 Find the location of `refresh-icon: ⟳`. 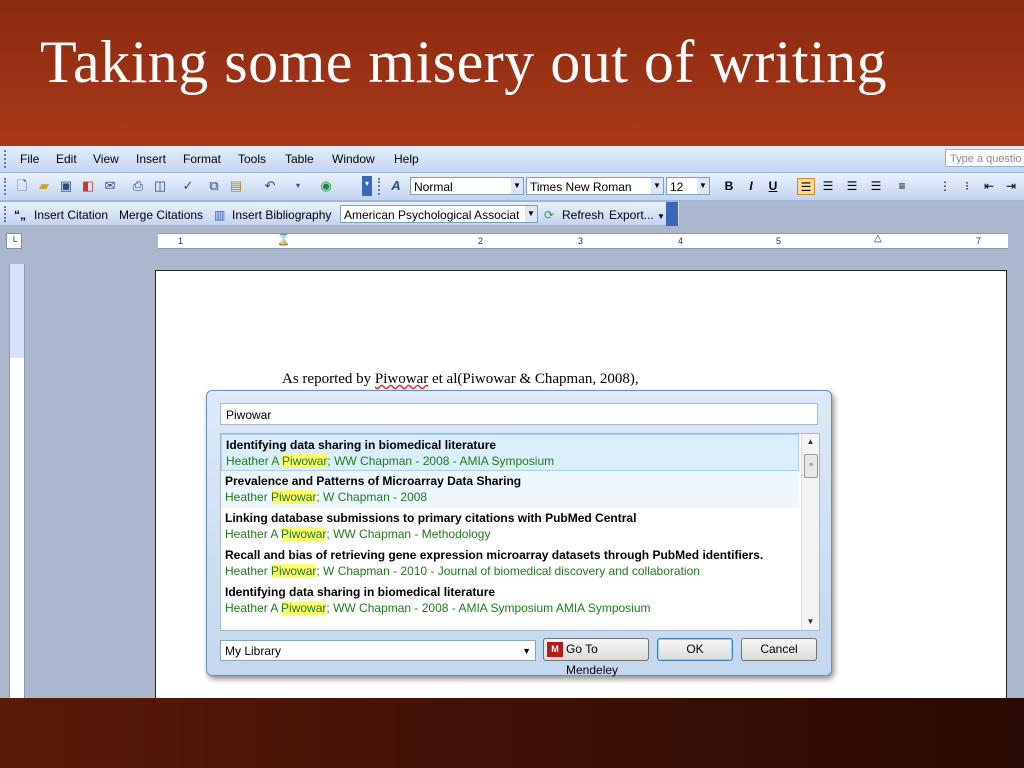

refresh-icon: ⟳ is located at coordinates (549, 215).